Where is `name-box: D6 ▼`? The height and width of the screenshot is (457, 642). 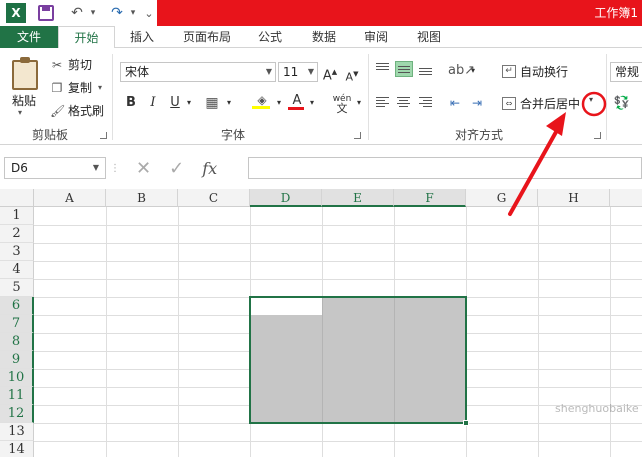
name-box: D6 ▼ is located at coordinates (55, 168).